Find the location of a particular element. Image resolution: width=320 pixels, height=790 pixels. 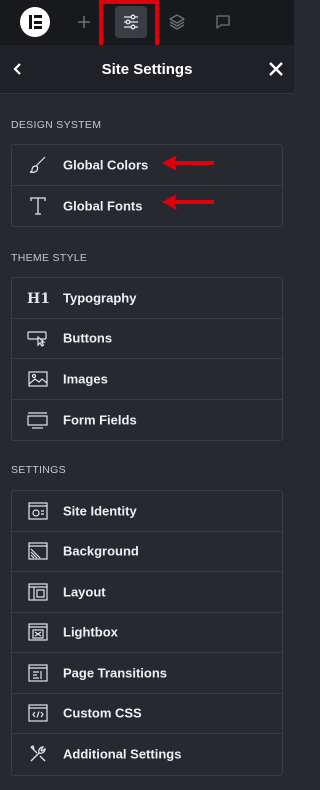

layers-icon is located at coordinates (177, 22).